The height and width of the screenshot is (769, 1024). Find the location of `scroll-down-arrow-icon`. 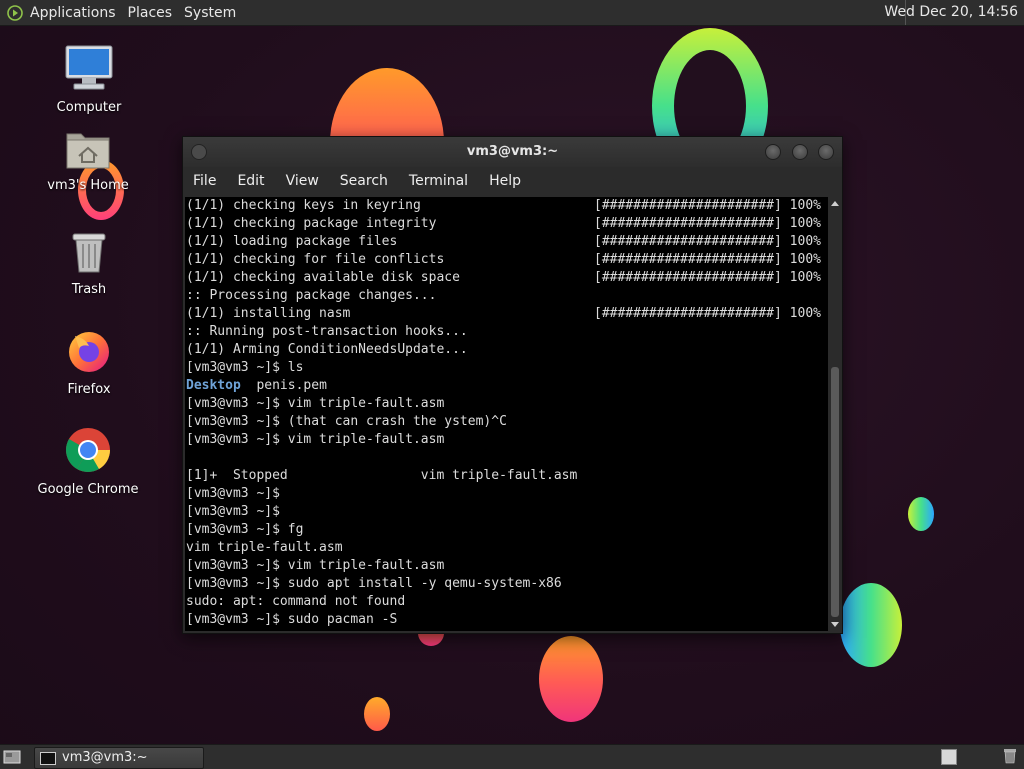

scroll-down-arrow-icon is located at coordinates (835, 624).